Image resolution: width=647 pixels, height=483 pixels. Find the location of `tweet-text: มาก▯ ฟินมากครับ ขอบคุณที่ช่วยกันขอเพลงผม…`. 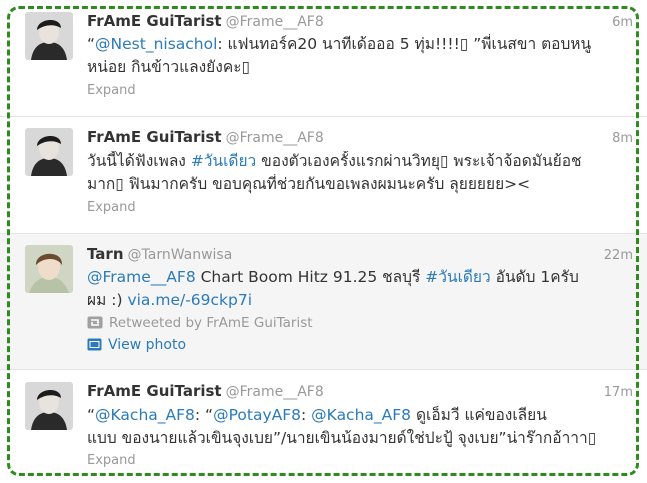

tweet-text: มาก▯ ฟินมากครับ ขอบคุณที่ช่วยกันขอเพลงผม… is located at coordinates (309, 184).